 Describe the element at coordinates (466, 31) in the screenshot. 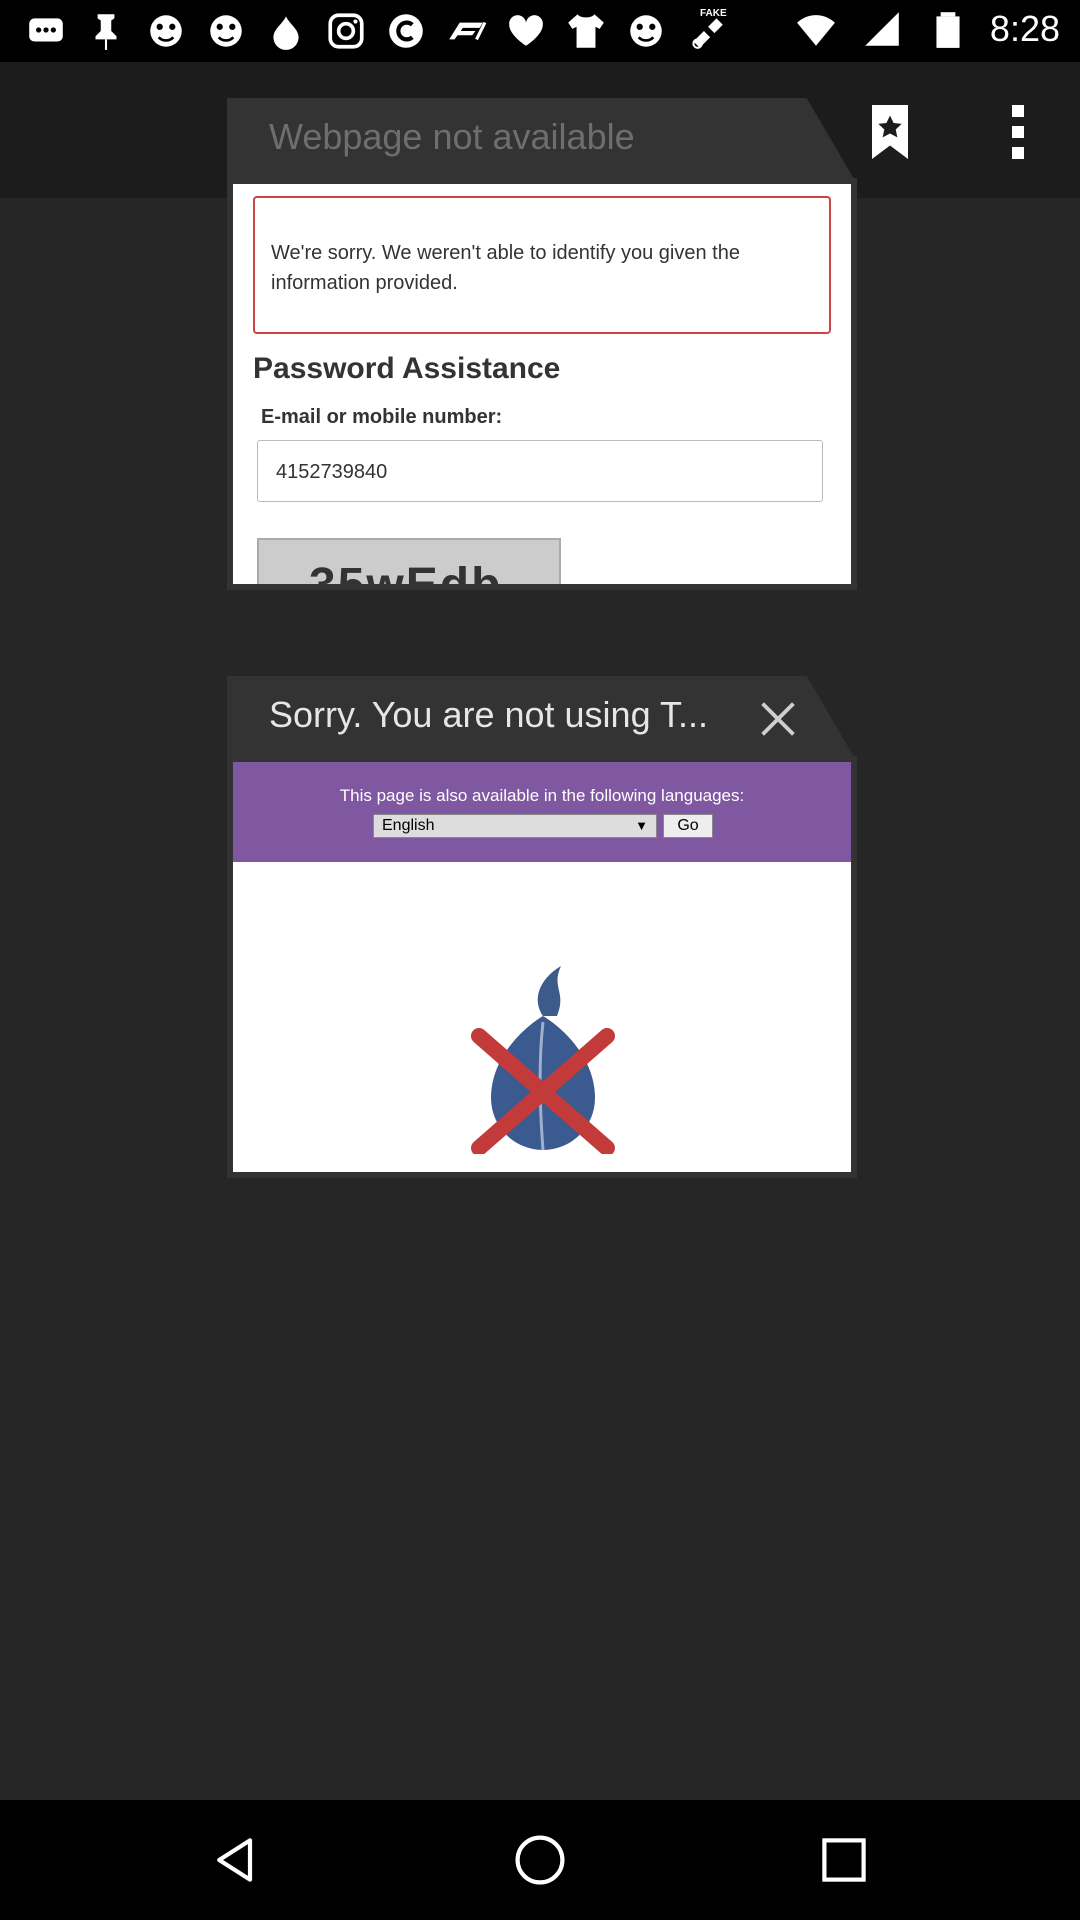

I see `f1-icon` at that location.